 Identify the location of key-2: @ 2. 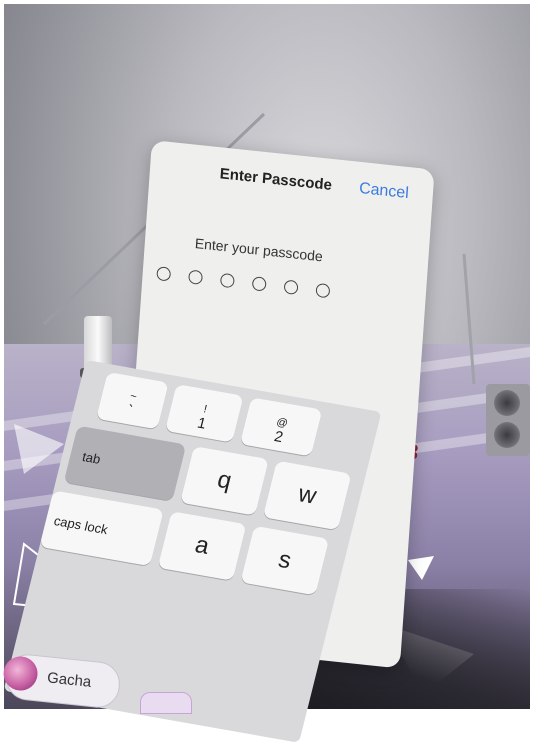
(281, 427).